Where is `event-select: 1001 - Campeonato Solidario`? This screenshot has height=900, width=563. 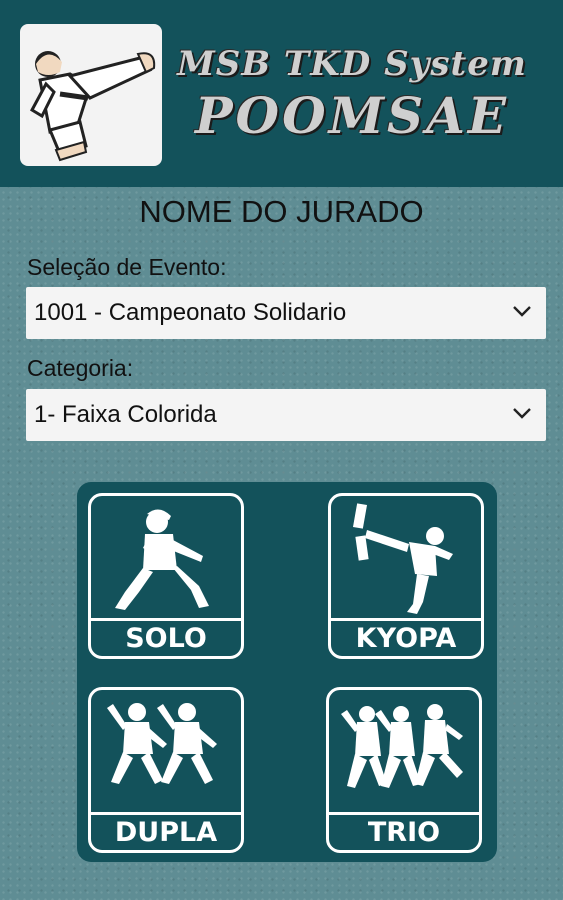 event-select: 1001 - Campeonato Solidario is located at coordinates (286, 313).